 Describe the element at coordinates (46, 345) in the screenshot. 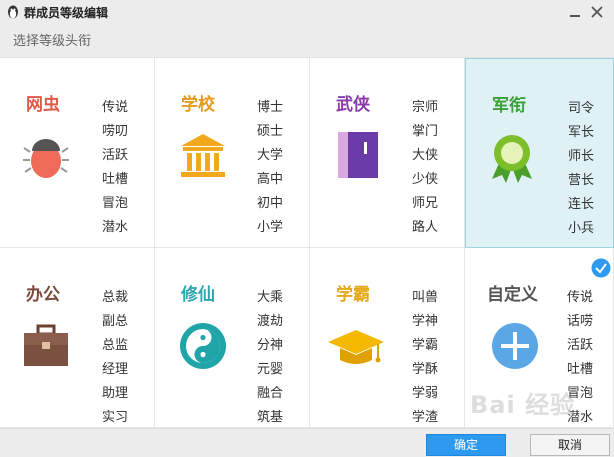

I see `briefcase-icon` at that location.